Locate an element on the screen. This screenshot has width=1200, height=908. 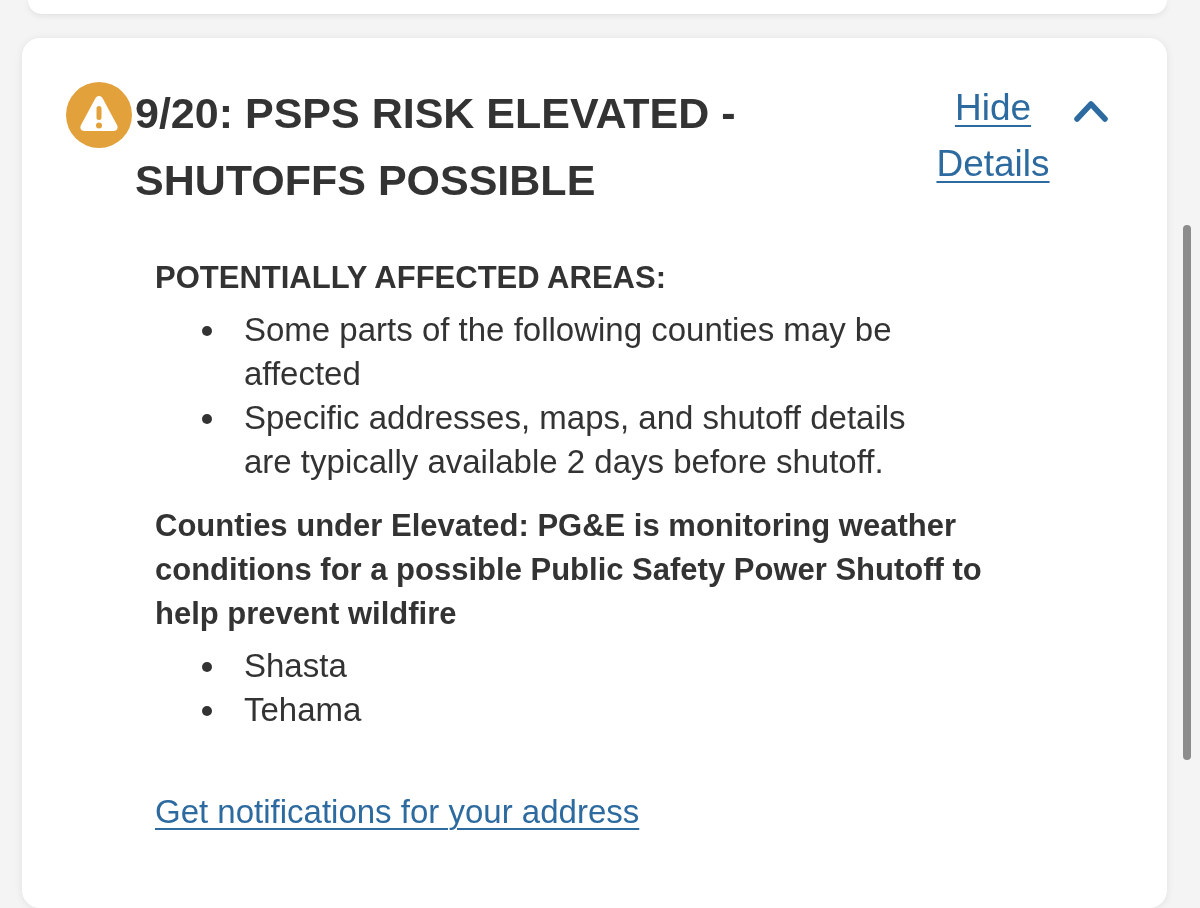
scrollbar-thumb is located at coordinates (1187, 492).